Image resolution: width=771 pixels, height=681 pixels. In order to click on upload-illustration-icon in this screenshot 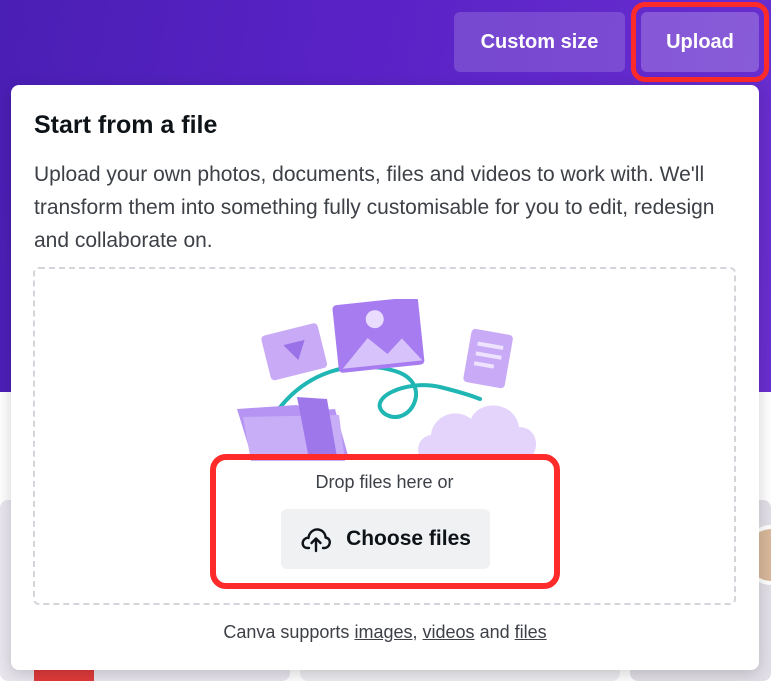, I will do `click(387, 380)`.